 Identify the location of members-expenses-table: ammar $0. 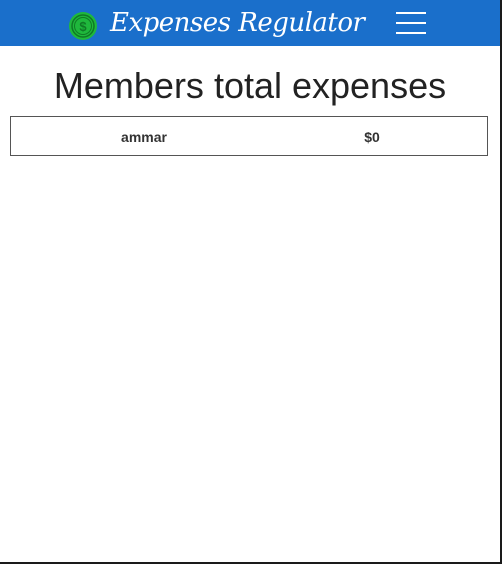
(249, 136).